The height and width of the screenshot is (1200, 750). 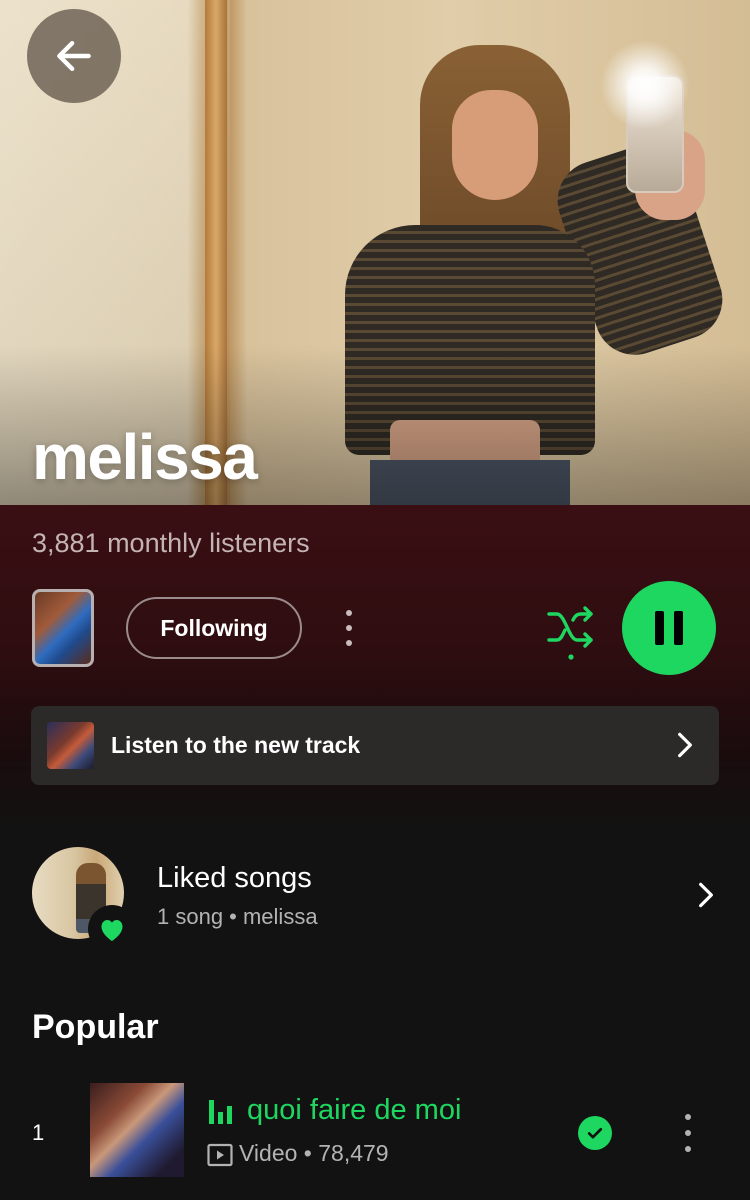 What do you see at coordinates (112, 929) in the screenshot?
I see `heart-icon` at bounding box center [112, 929].